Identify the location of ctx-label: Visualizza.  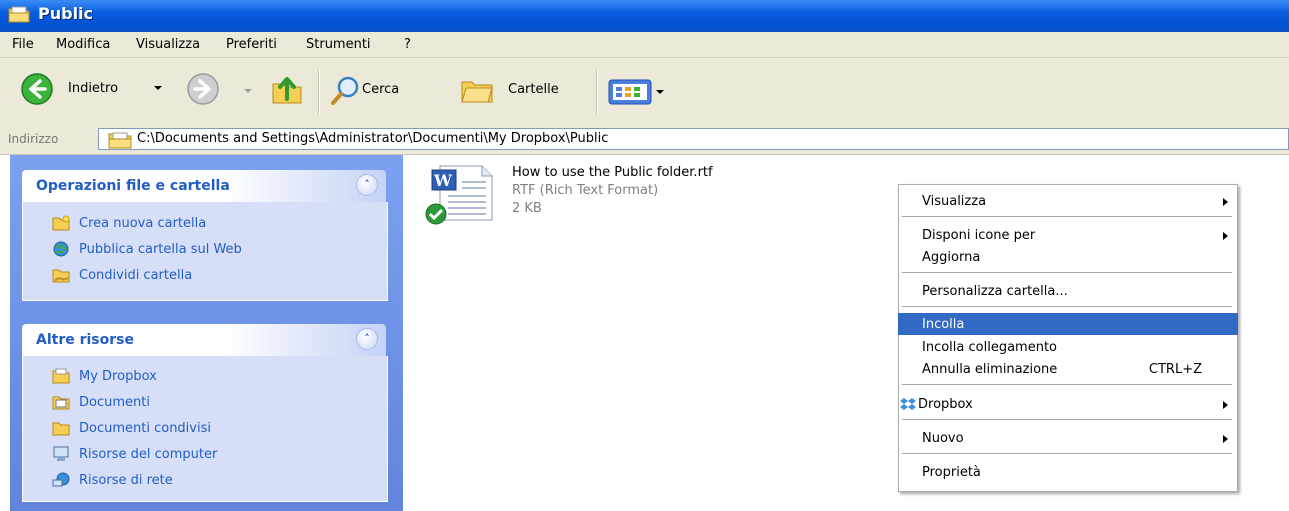
(954, 201).